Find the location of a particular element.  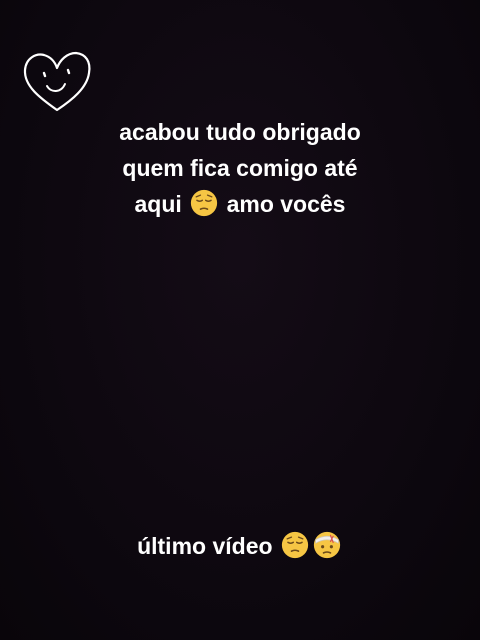

head-bandage-emoji-icon is located at coordinates (327, 545).